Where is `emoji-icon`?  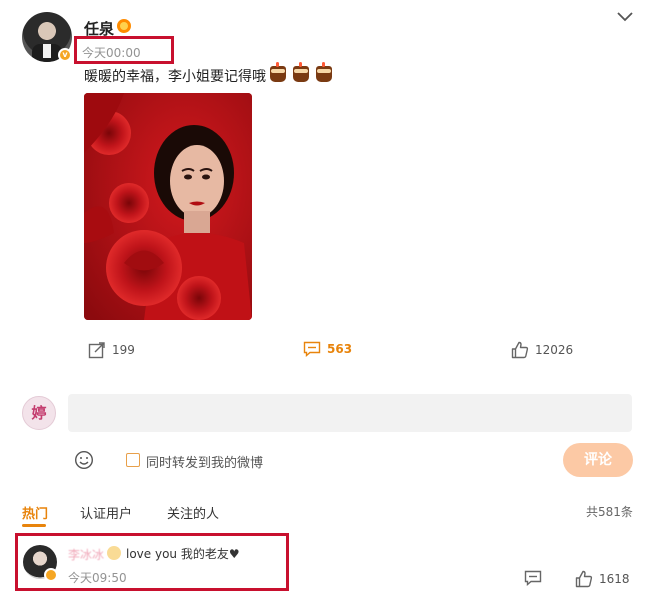
emoji-icon is located at coordinates (84, 460).